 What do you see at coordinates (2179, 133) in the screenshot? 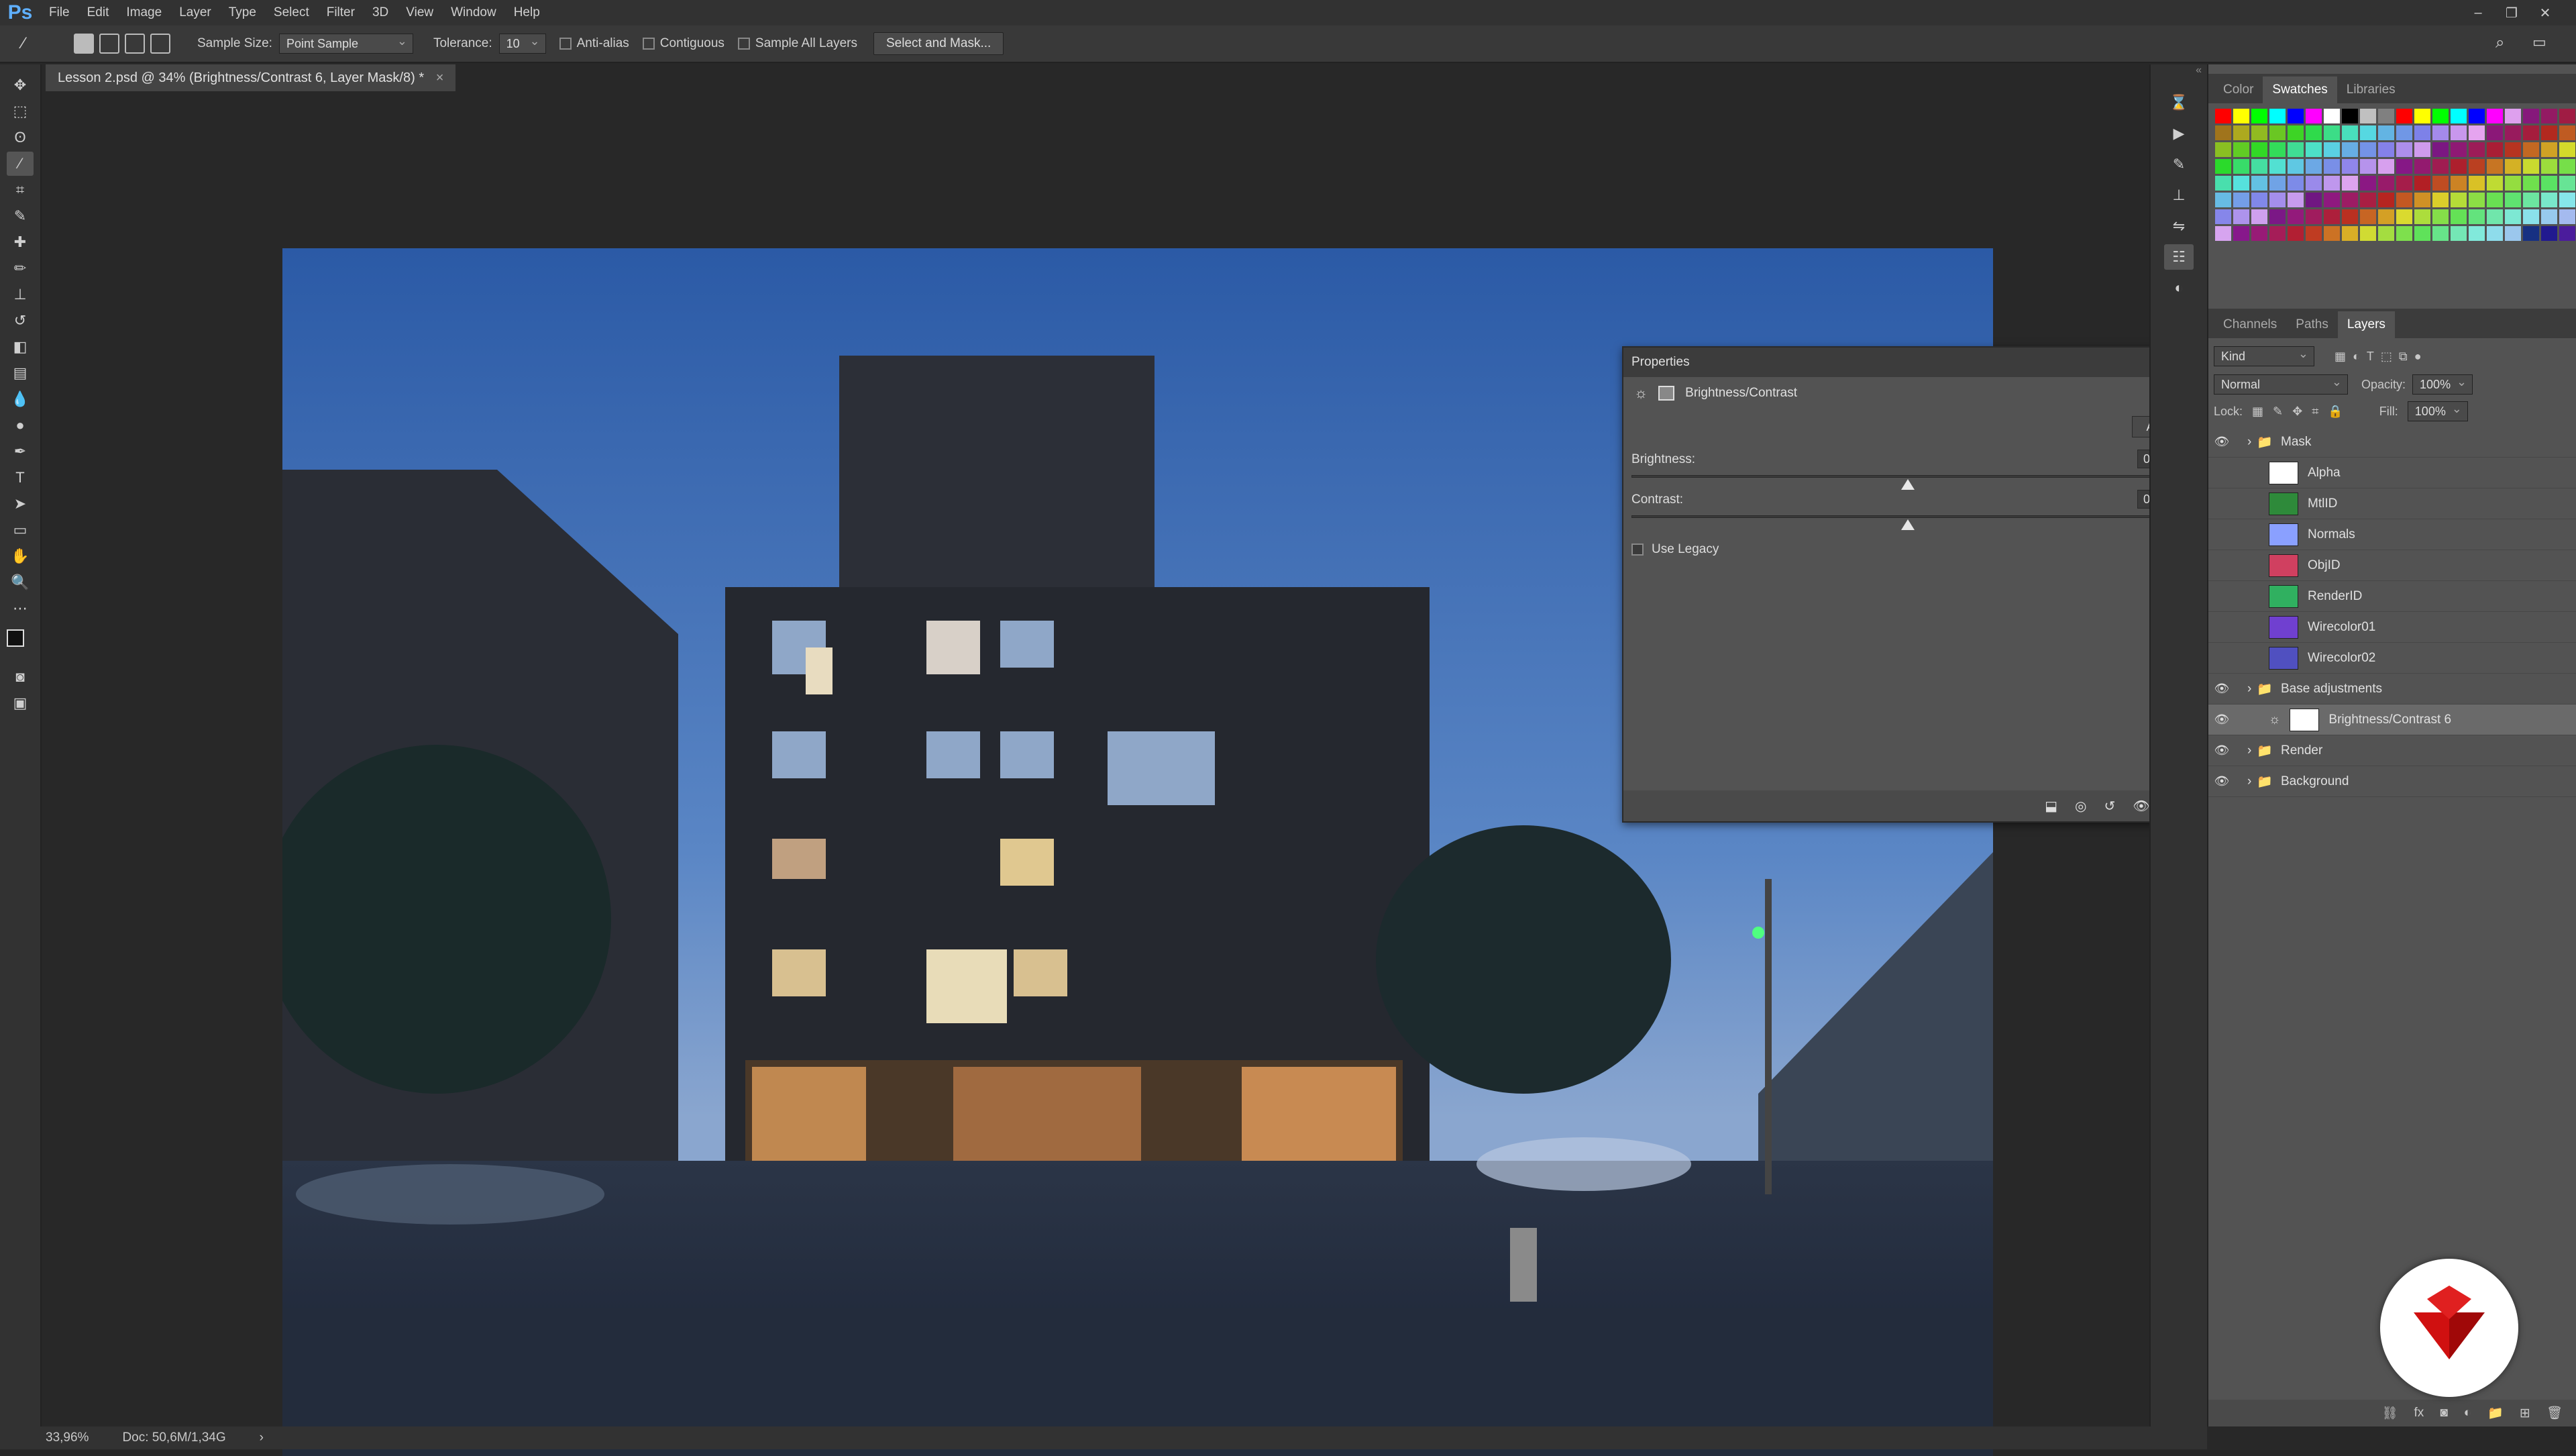
I see `actions-panel-icon: ▶` at bounding box center [2179, 133].